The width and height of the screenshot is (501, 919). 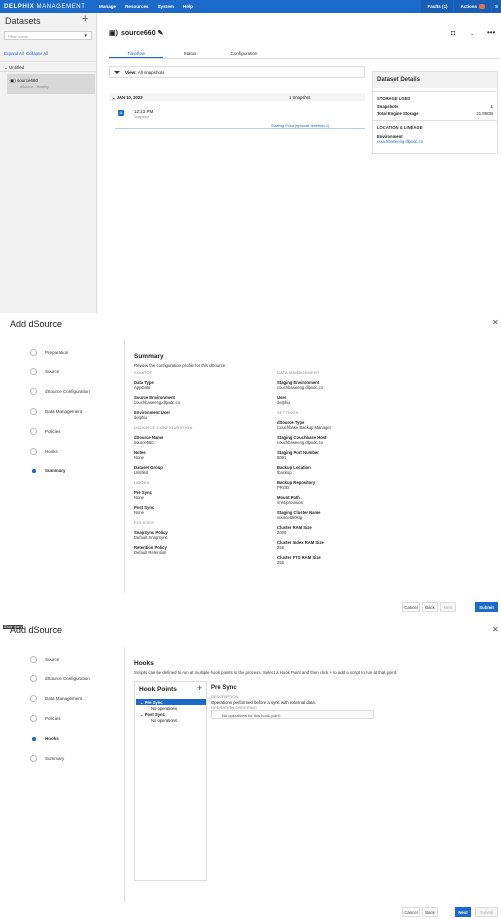 What do you see at coordinates (437, 6) in the screenshot?
I see `faults-button: Faults (1)` at bounding box center [437, 6].